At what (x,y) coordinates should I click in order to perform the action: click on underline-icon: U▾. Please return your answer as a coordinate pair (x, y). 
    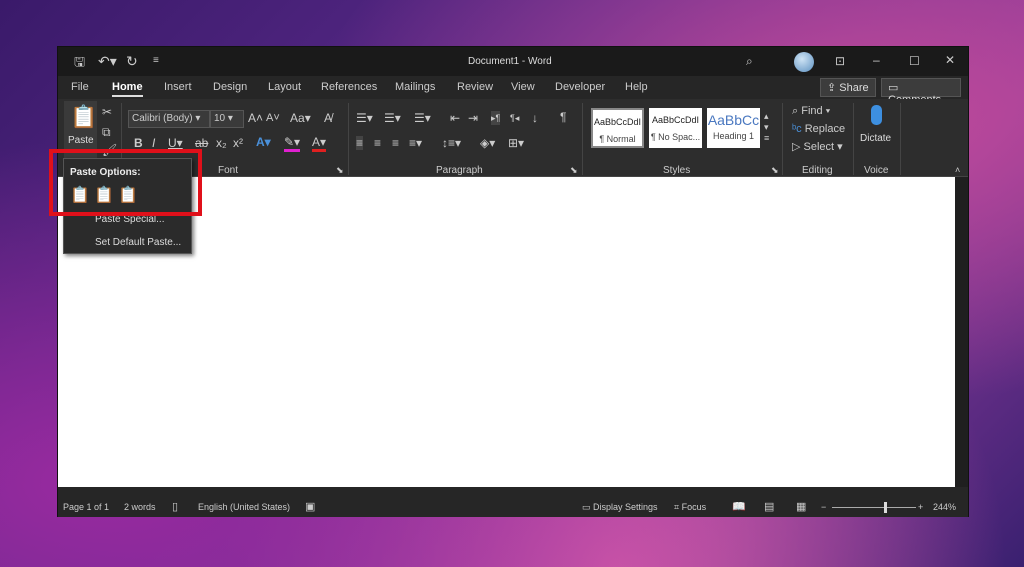
    Looking at the image, I should click on (175, 143).